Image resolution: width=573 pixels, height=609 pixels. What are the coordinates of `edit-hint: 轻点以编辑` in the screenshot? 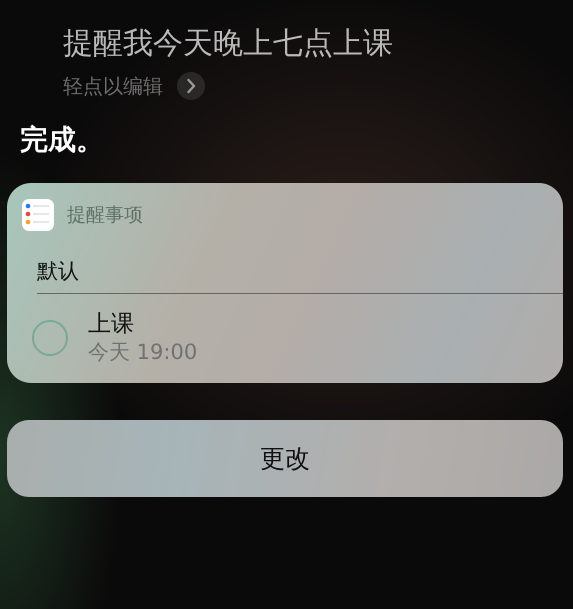 It's located at (113, 86).